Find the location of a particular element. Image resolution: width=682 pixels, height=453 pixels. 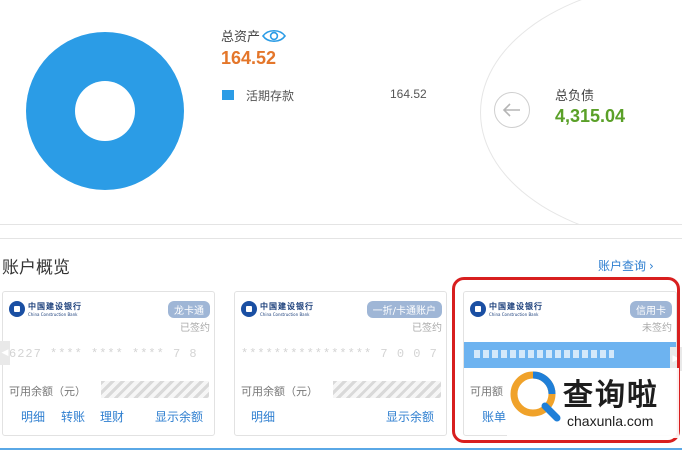

account-query-label: 账户查询 is located at coordinates (622, 266).